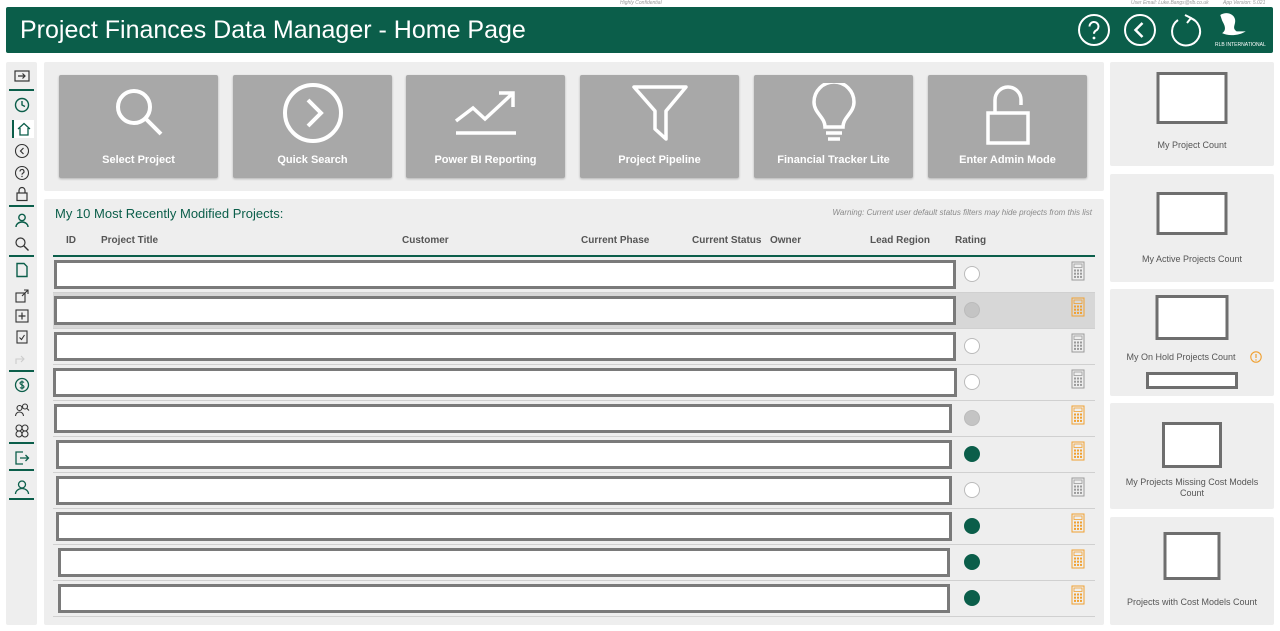 The width and height of the screenshot is (1280, 631). What do you see at coordinates (833, 126) in the screenshot?
I see `tile-financial-tracker-lite: Financial Tracker Lite` at bounding box center [833, 126].